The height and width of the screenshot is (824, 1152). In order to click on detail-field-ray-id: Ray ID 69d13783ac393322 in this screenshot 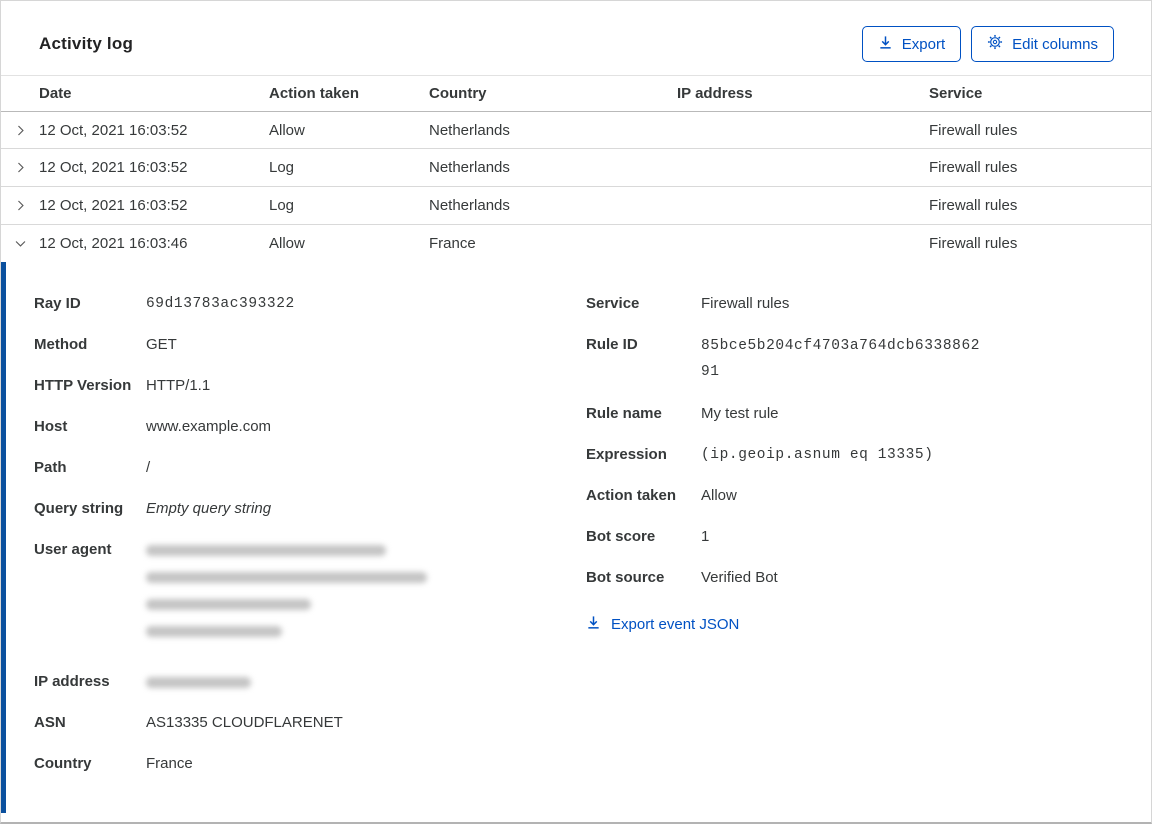, I will do `click(310, 304)`.